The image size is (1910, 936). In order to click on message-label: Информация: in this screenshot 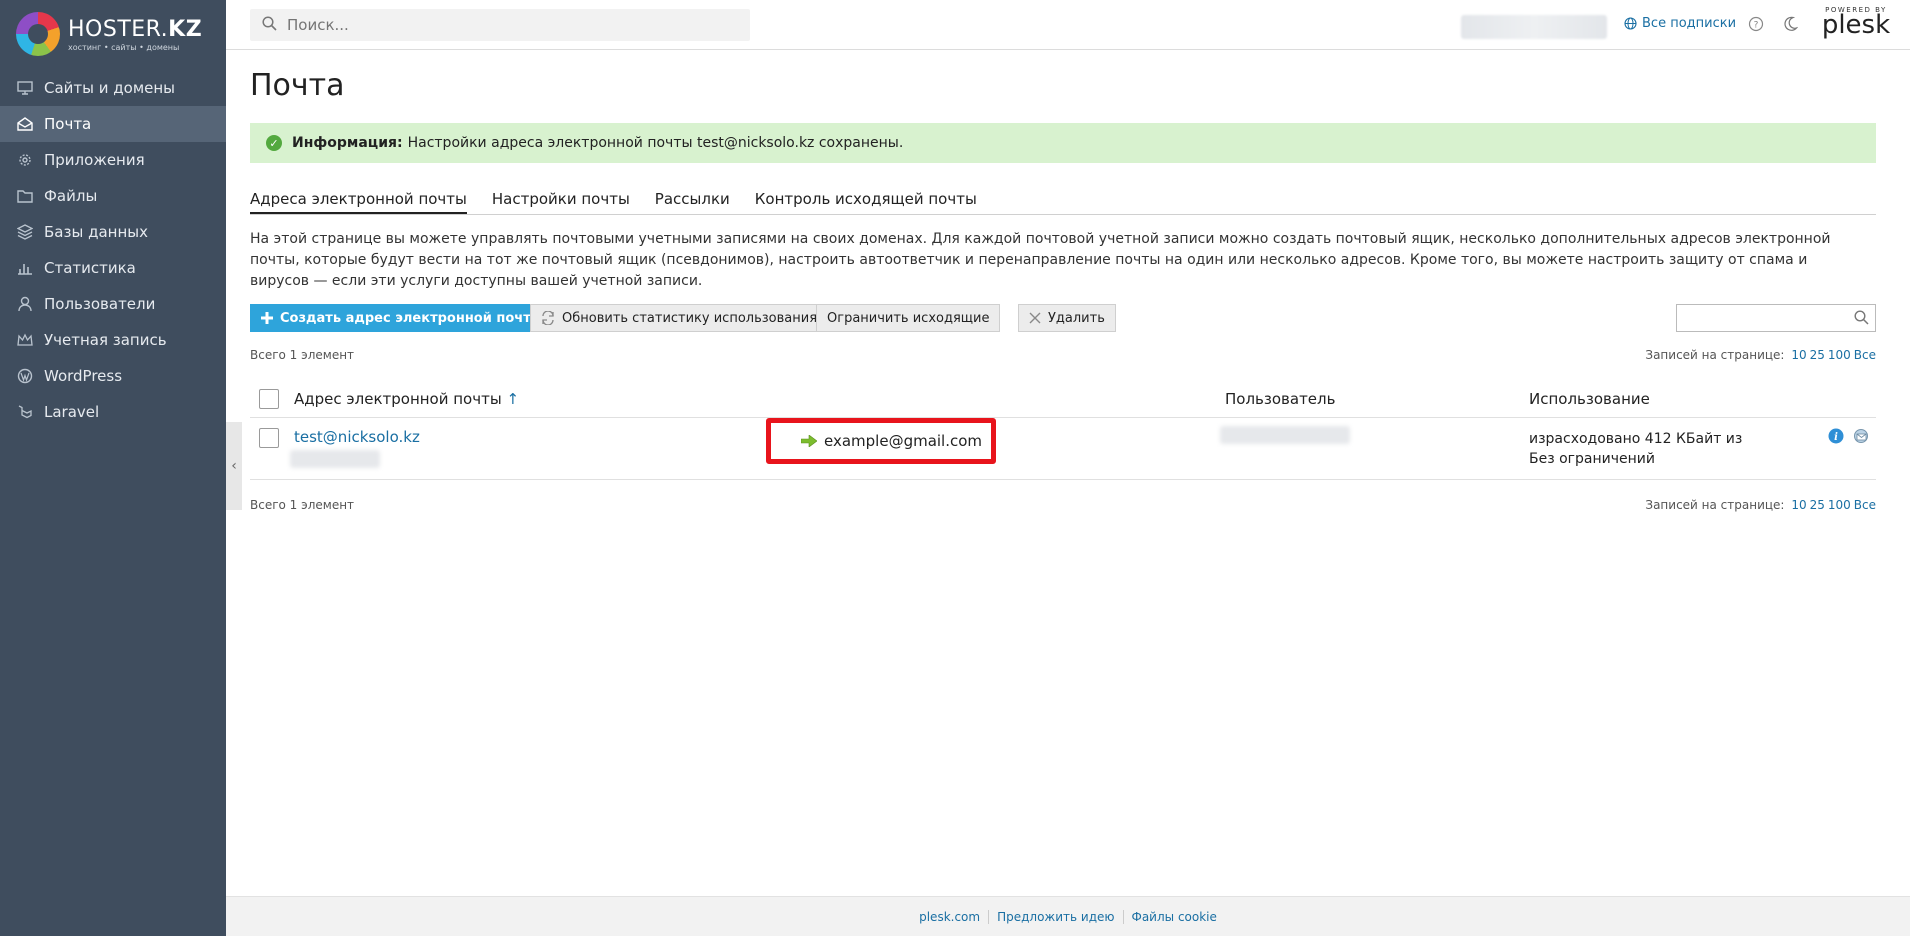, I will do `click(347, 143)`.